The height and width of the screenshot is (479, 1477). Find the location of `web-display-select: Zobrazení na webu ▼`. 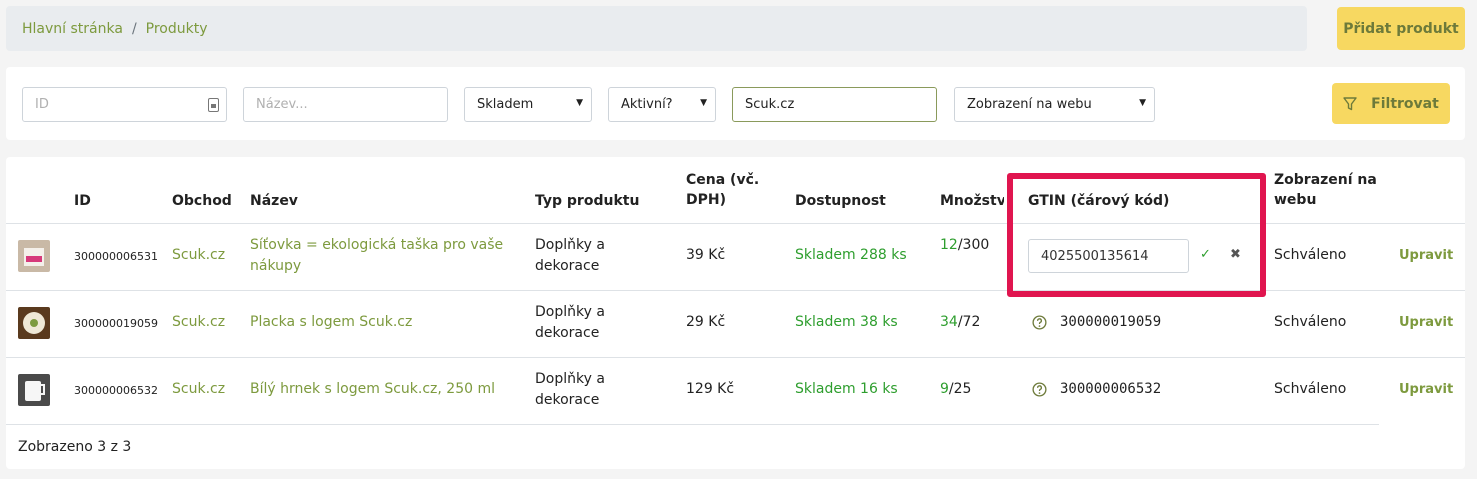

web-display-select: Zobrazení na webu ▼ is located at coordinates (1054, 104).